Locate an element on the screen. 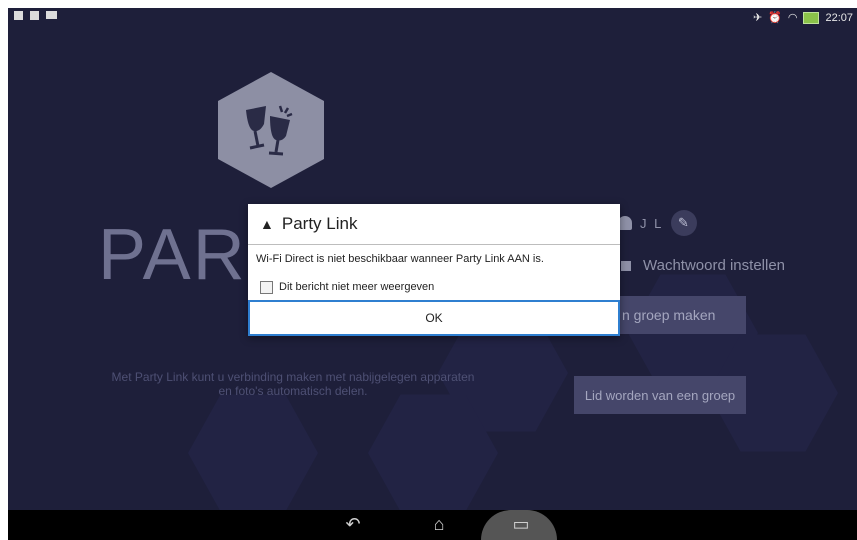 The width and height of the screenshot is (857, 540). party-link-logo is located at coordinates (271, 130).